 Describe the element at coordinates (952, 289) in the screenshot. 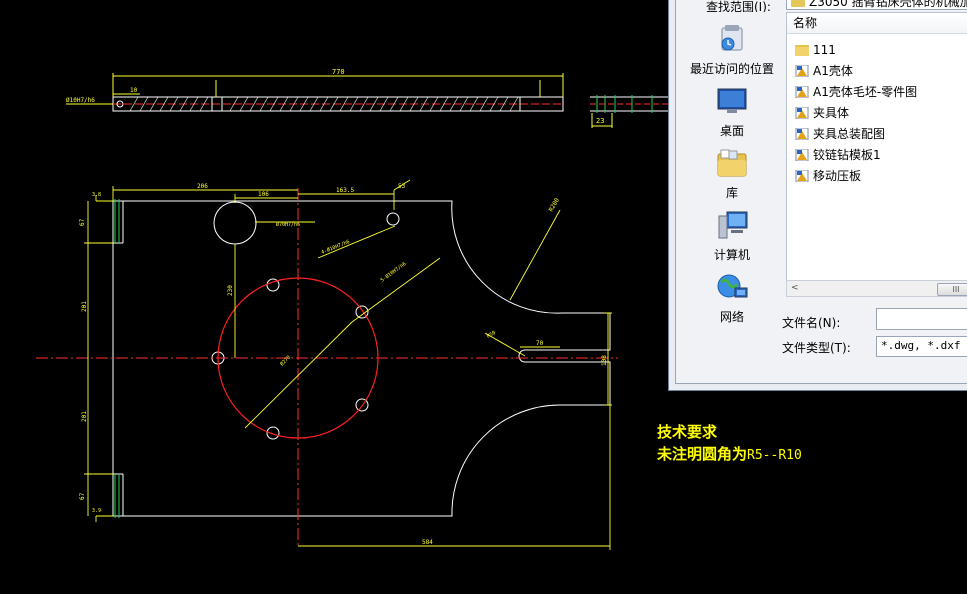

I see `scroll-thumb: III` at that location.